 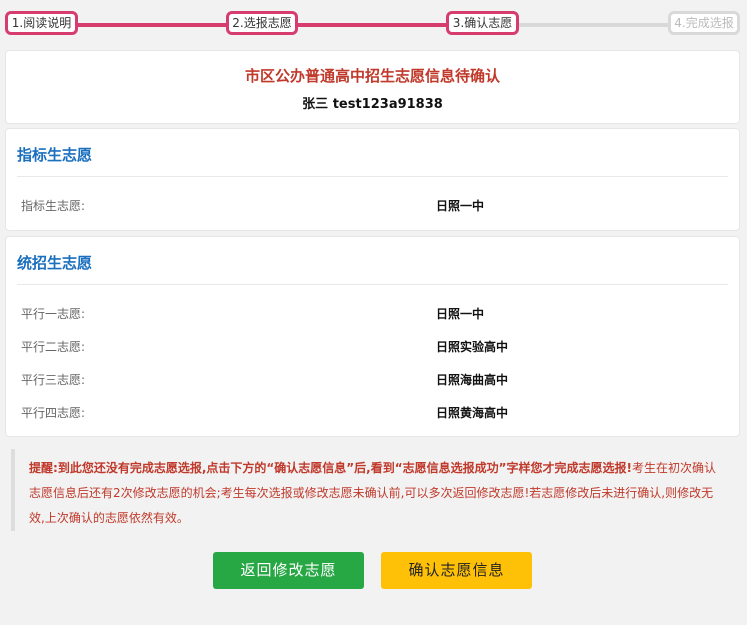 I want to click on page-title: 市区公办普通高中招生志愿信息待确认, so click(x=372, y=76).